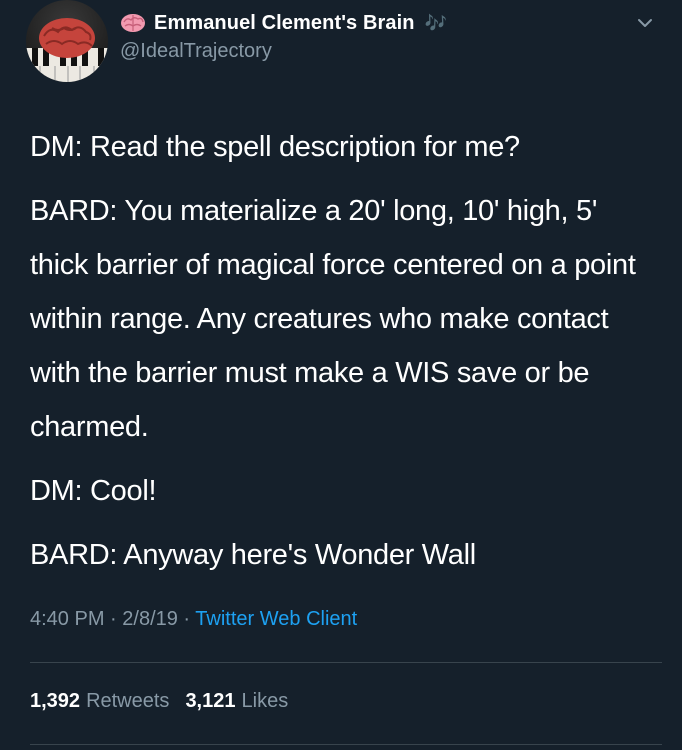 The image size is (682, 750). I want to click on chevron-down-icon, so click(645, 23).